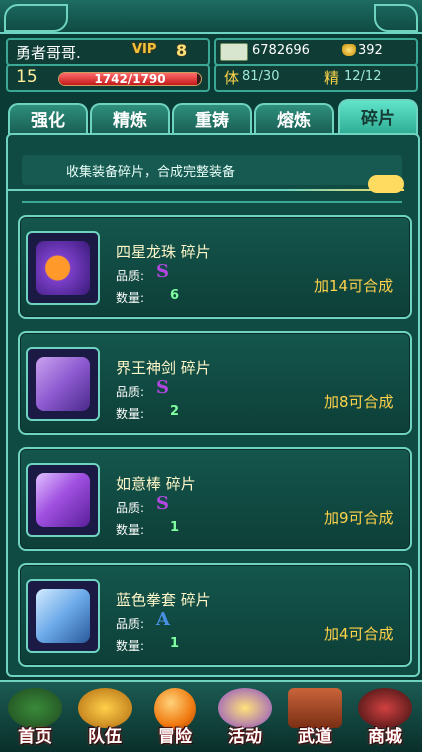  Describe the element at coordinates (359, 402) in the screenshot. I see `merge-requirement: 加8可合成` at that location.